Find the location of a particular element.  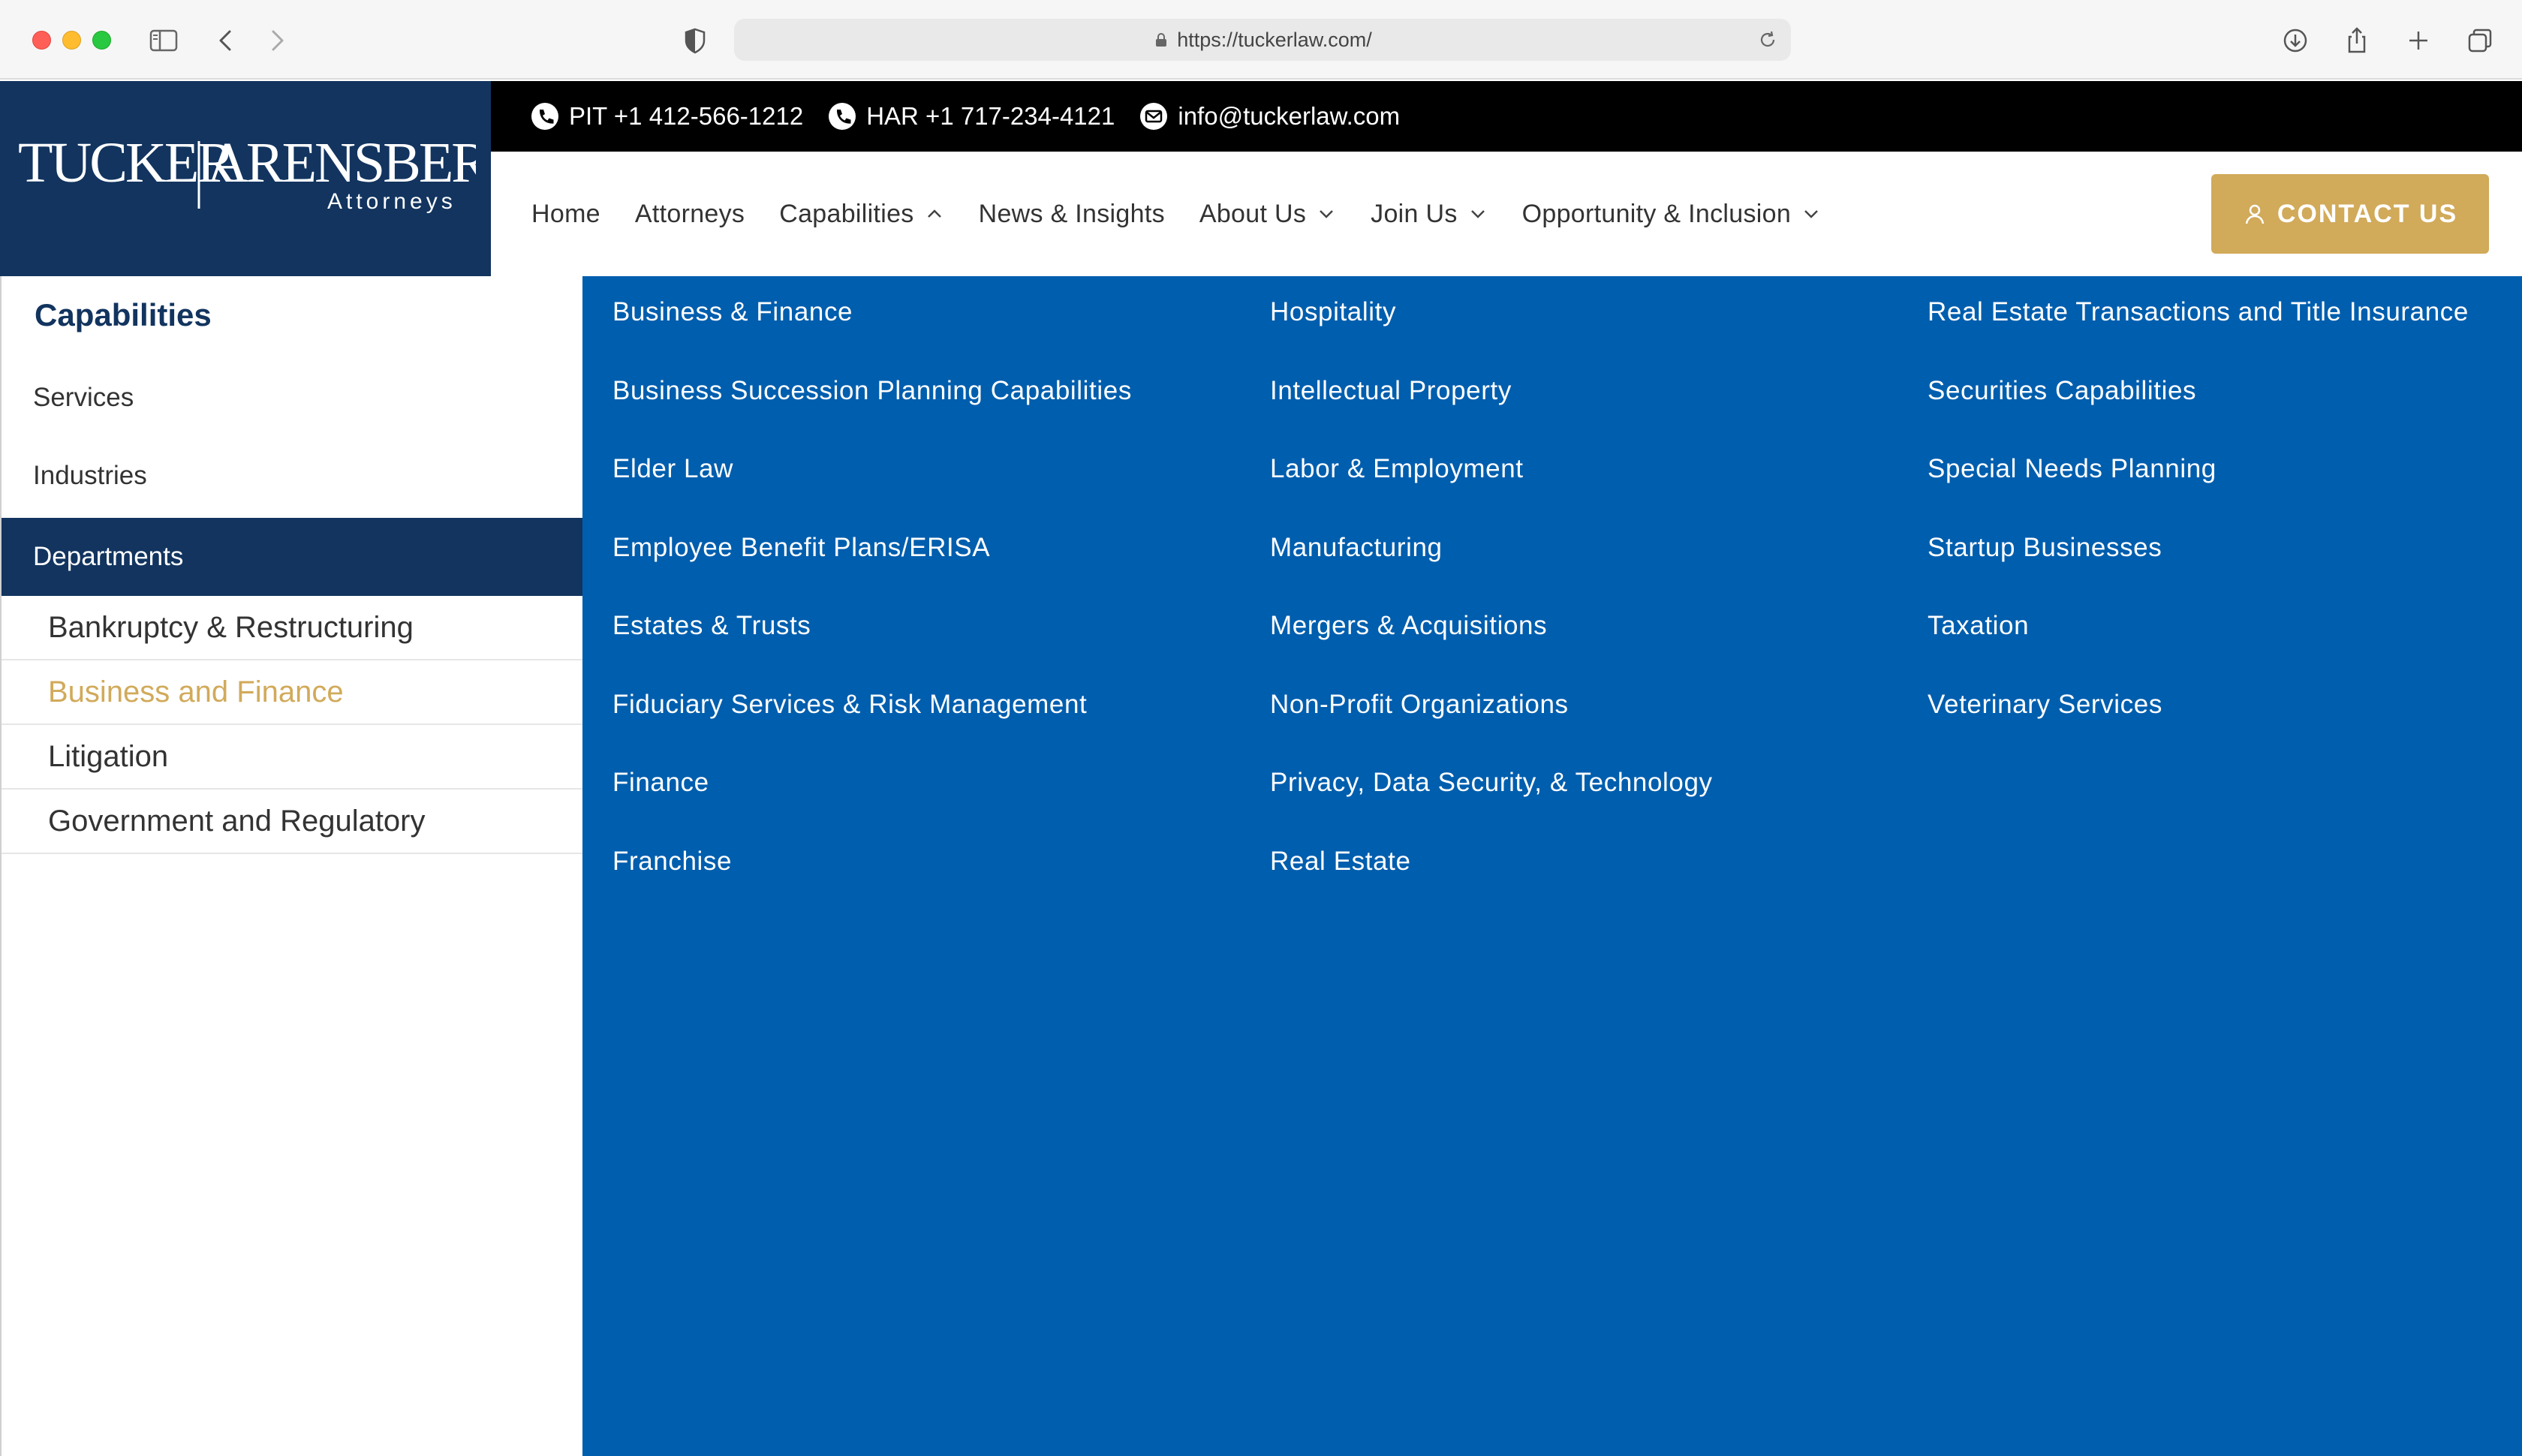

mega-link: Fiduciary Services & Risk Management is located at coordinates (872, 729).